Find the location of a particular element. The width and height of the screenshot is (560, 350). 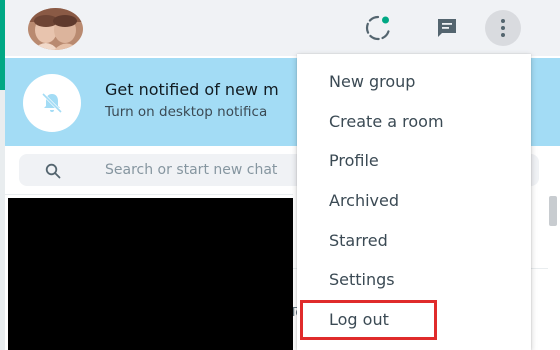

menu-item-create-room: Create a room is located at coordinates (414, 122).